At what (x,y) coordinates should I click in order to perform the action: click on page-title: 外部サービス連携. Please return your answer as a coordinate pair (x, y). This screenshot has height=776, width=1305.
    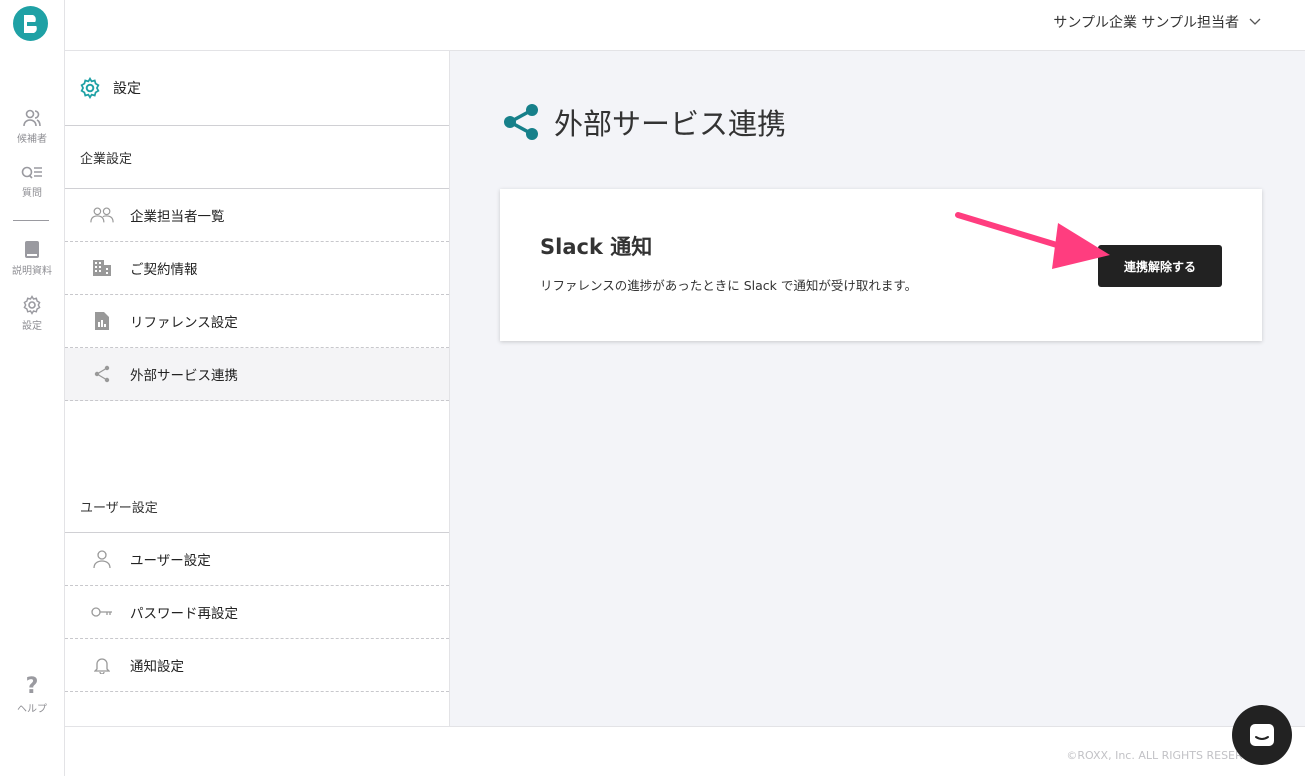
    Looking at the image, I should click on (644, 122).